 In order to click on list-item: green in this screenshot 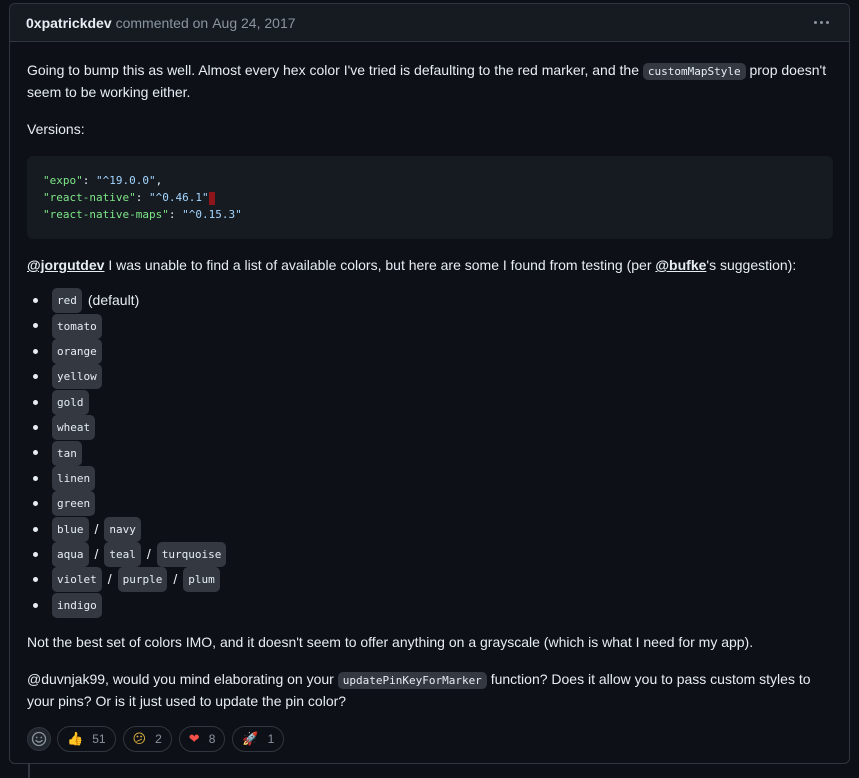, I will do `click(430, 504)`.